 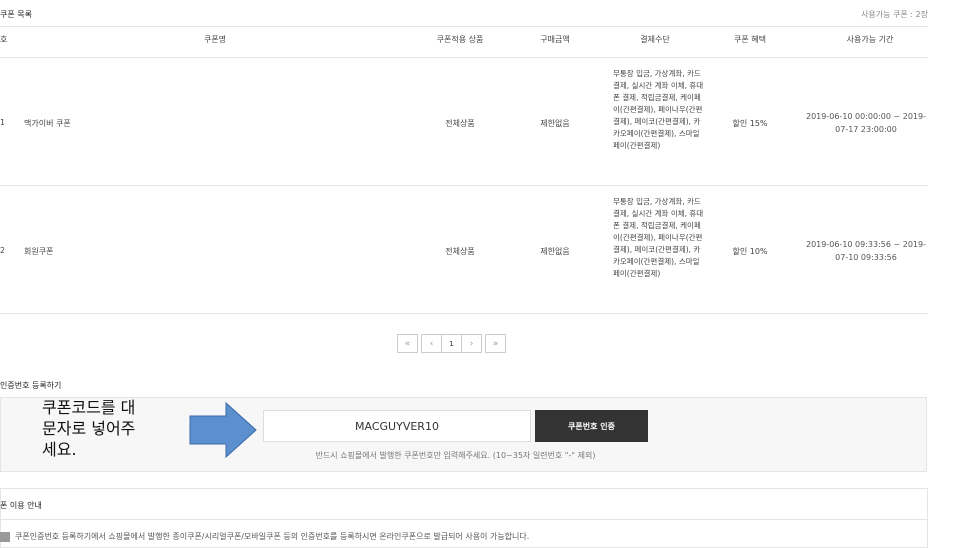 I want to click on guide-divider, so click(x=463, y=519).